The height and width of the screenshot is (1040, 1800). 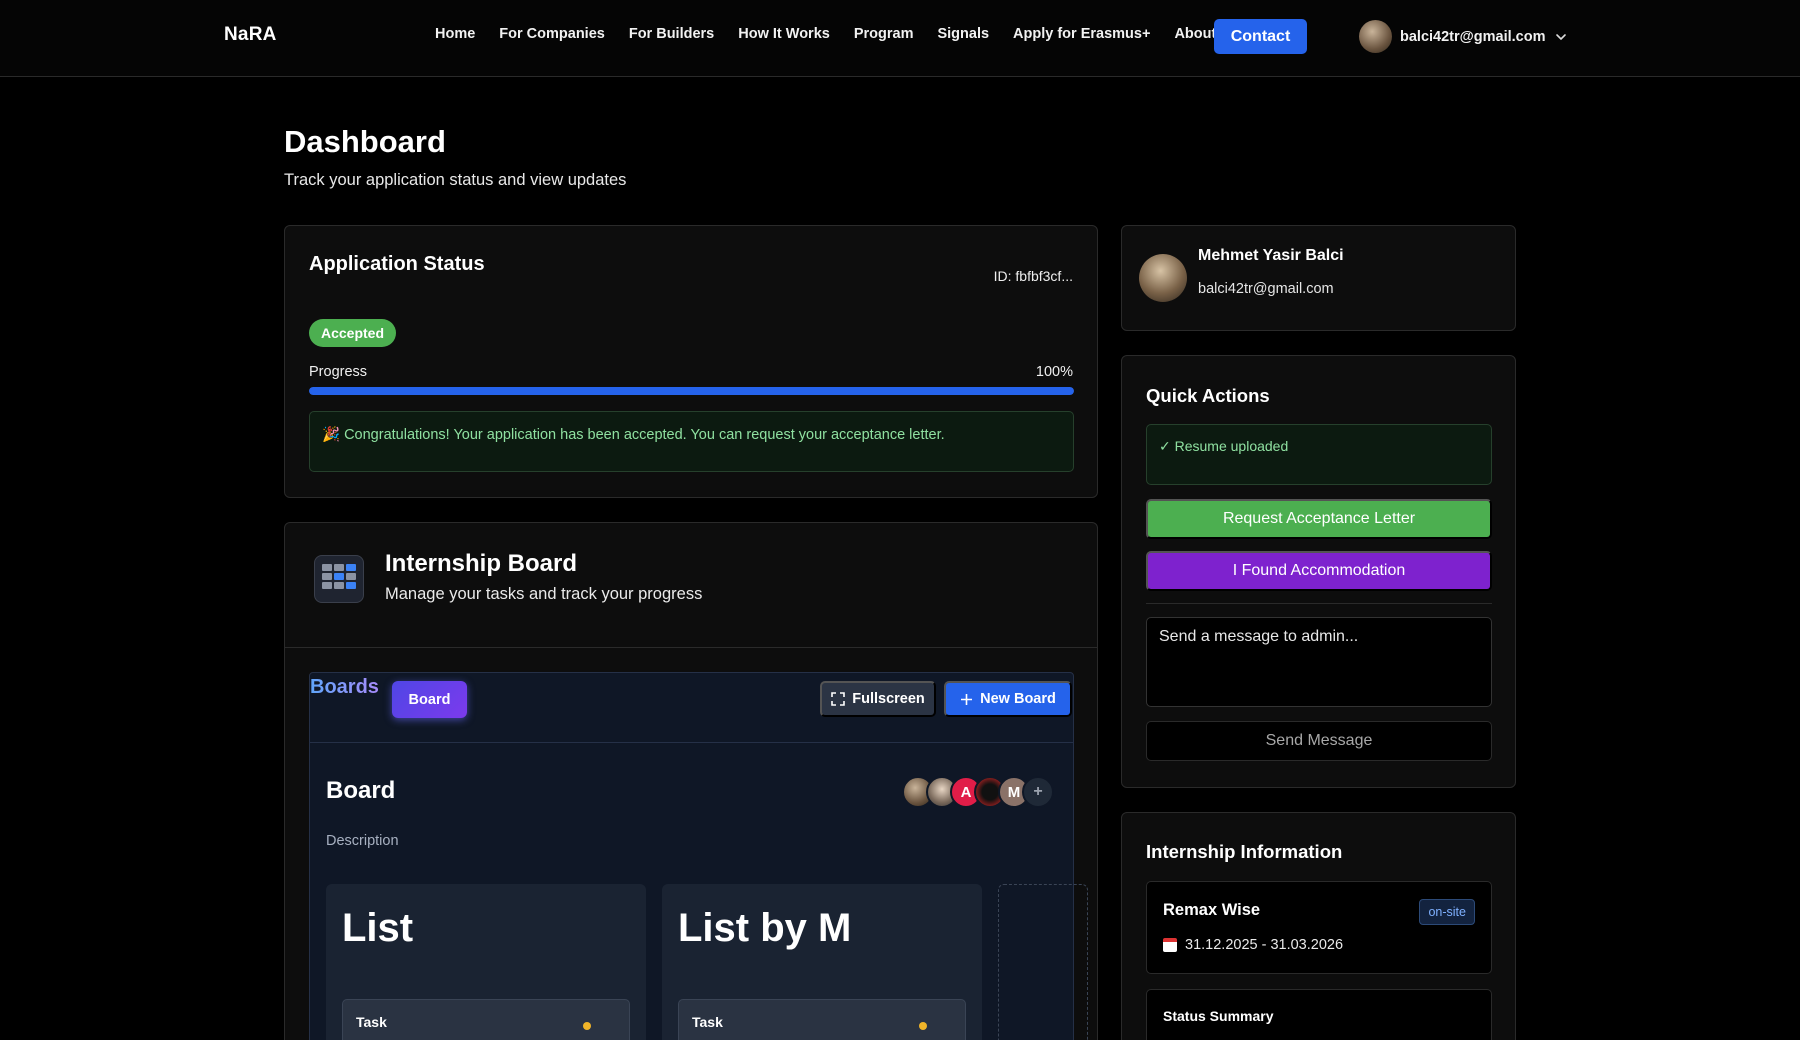 What do you see at coordinates (1218, 1016) in the screenshot?
I see `status-summary-label: Status Summary` at bounding box center [1218, 1016].